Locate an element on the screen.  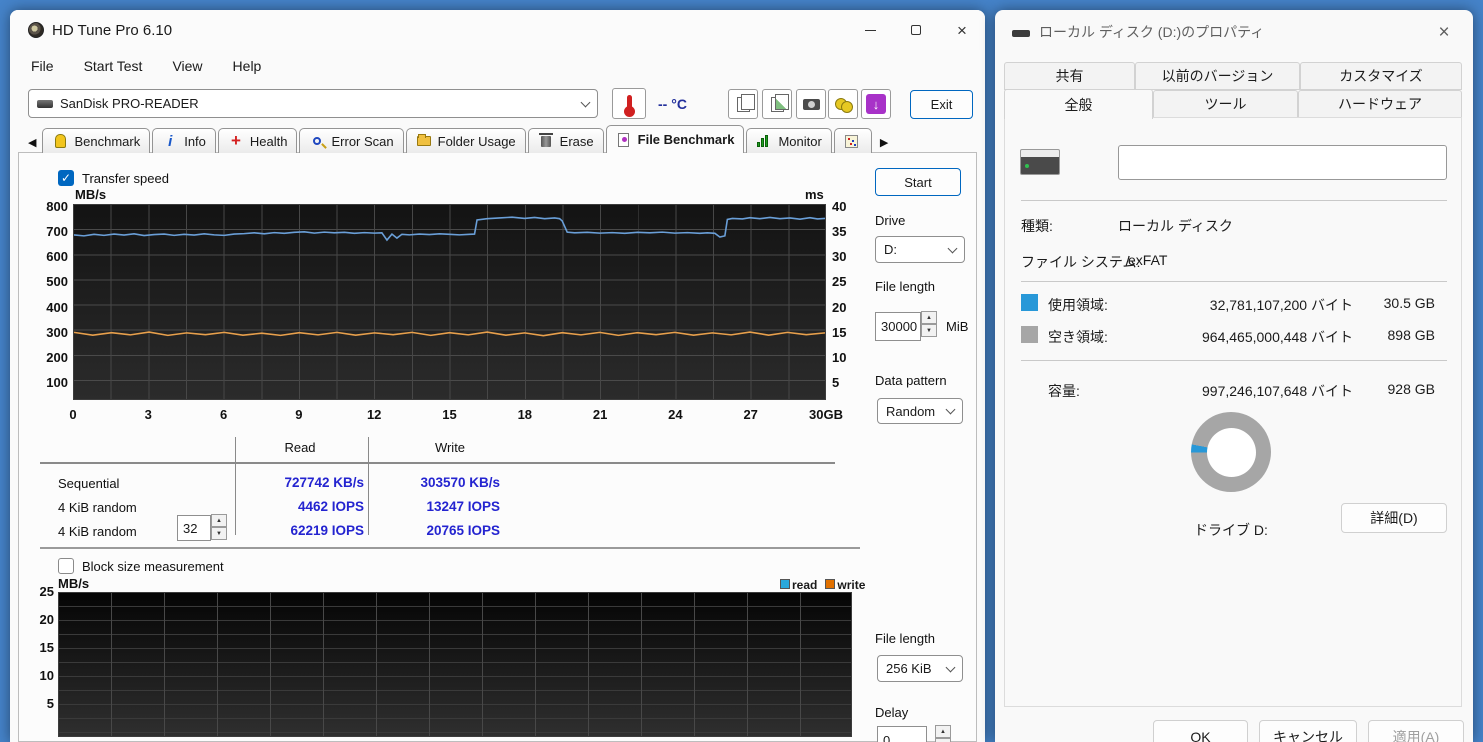
delay-input: 0 is located at coordinates (902, 734).